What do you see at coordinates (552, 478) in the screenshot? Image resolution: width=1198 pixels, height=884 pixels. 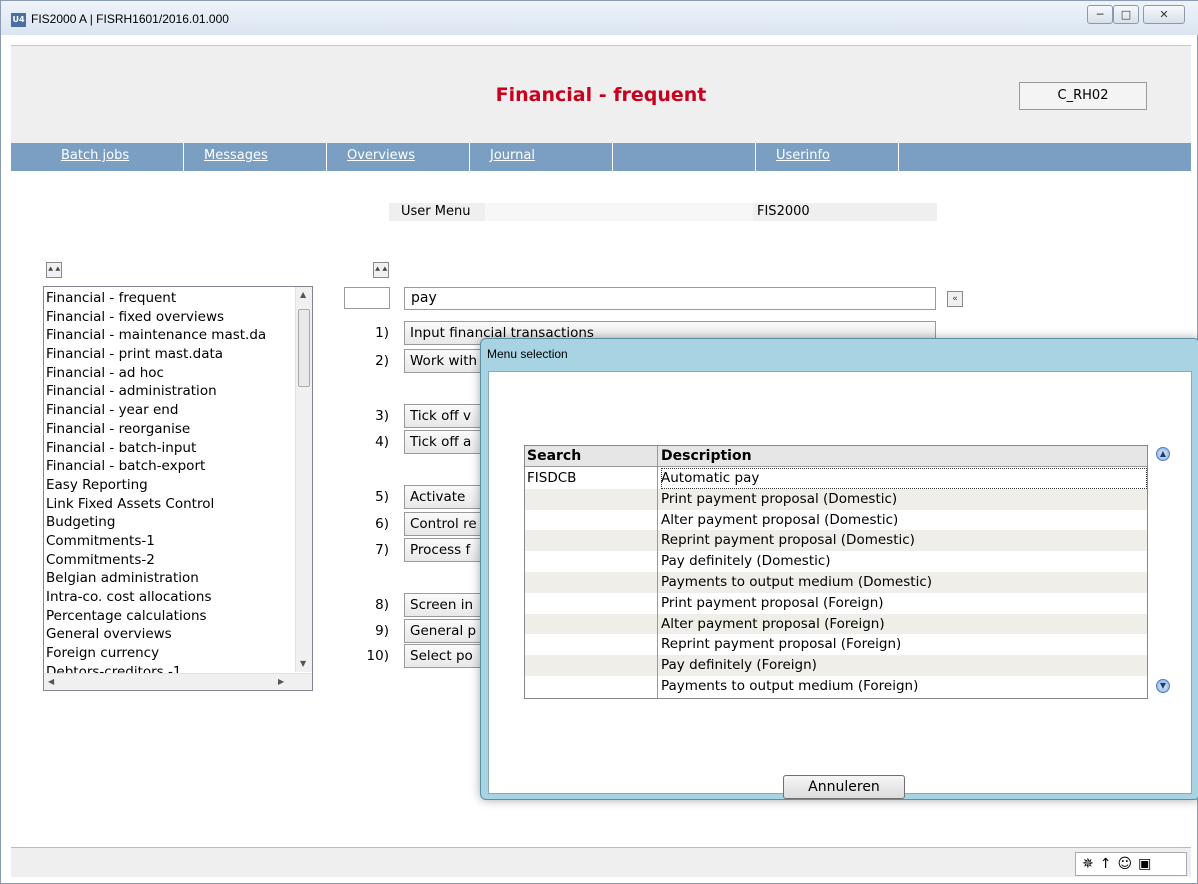 I see `row-search-cell: FISDCB` at bounding box center [552, 478].